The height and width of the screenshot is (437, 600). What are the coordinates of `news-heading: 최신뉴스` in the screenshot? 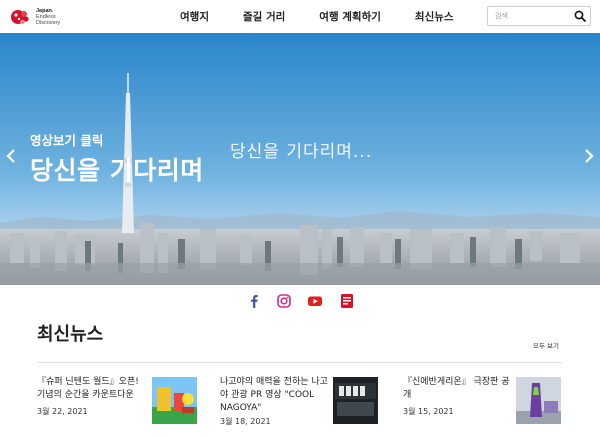 It's located at (70, 334).